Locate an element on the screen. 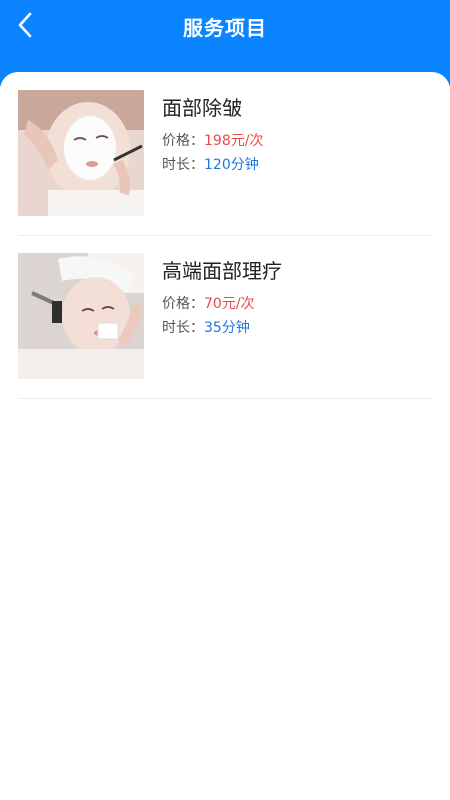 The width and height of the screenshot is (450, 800). duration-value: 120分钟 is located at coordinates (231, 165).